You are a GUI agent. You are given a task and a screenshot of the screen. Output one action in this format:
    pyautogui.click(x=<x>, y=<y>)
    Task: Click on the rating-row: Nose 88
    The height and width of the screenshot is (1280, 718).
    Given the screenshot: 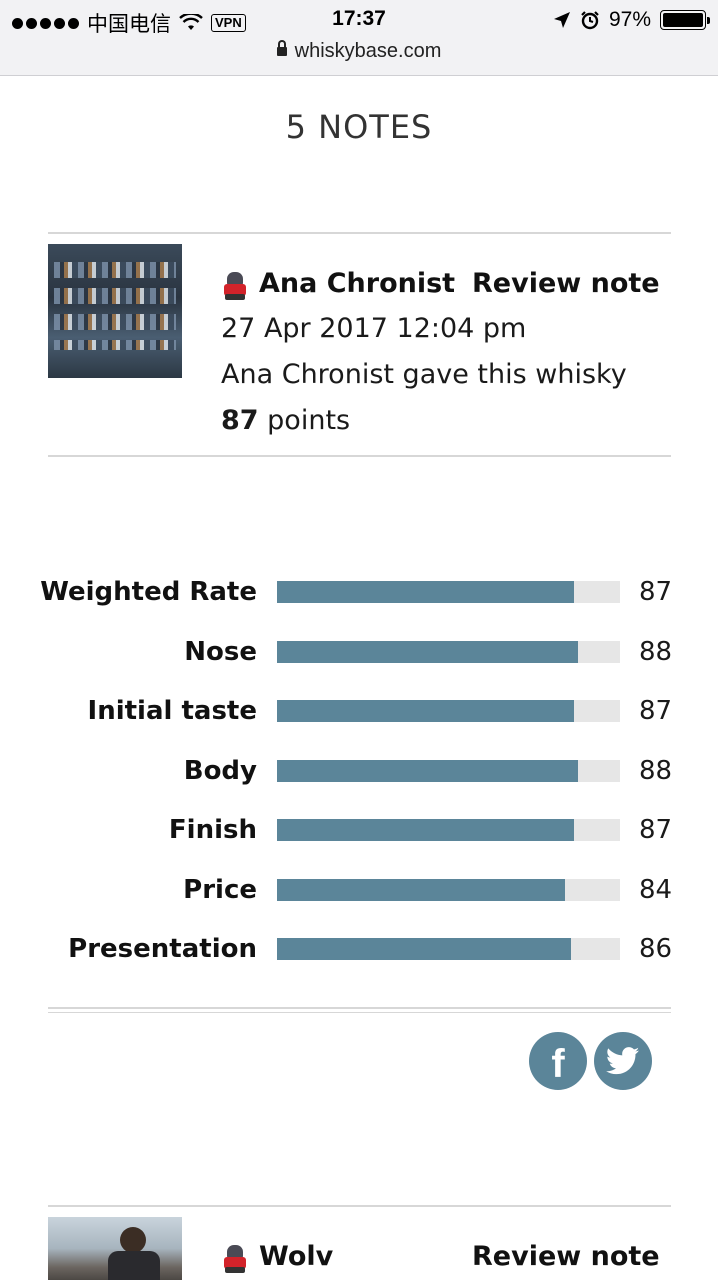 What is the action you would take?
    pyautogui.click(x=359, y=657)
    